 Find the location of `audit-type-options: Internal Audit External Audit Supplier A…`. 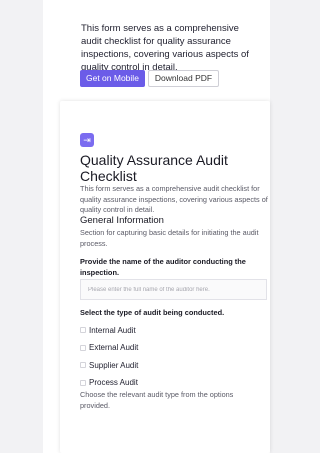

audit-type-options: Internal Audit External Audit Supplier A… is located at coordinates (109, 357).